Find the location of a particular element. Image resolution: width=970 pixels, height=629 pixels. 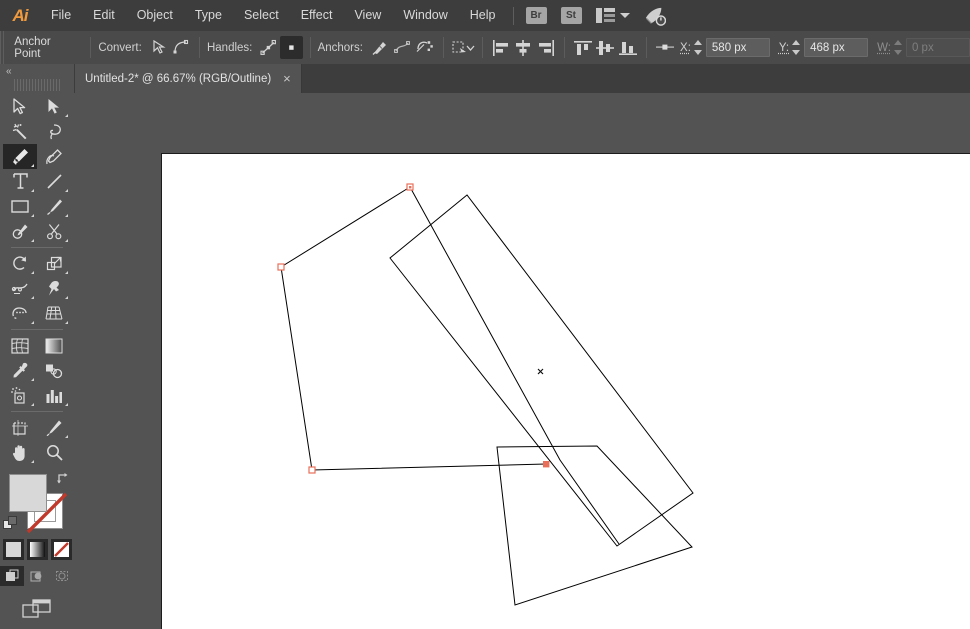

anchors-label: Anchors: is located at coordinates (340, 47).